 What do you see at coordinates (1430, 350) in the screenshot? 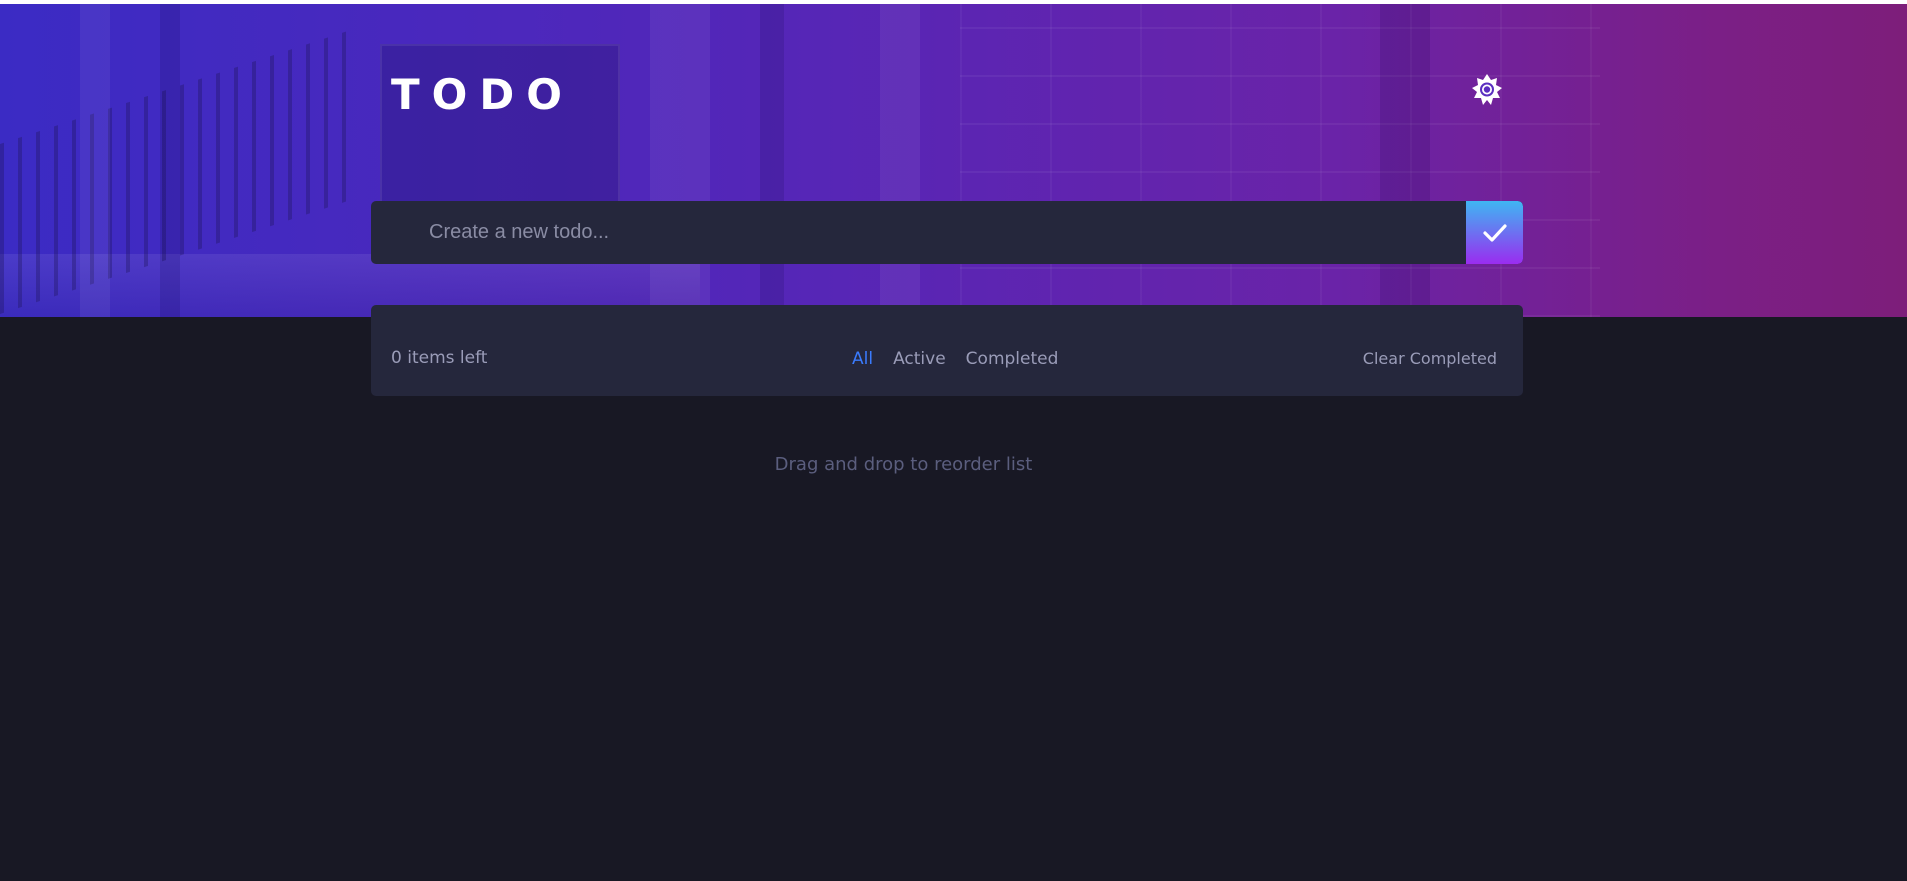
I see `clear-completed-button: Clear Completed` at bounding box center [1430, 350].